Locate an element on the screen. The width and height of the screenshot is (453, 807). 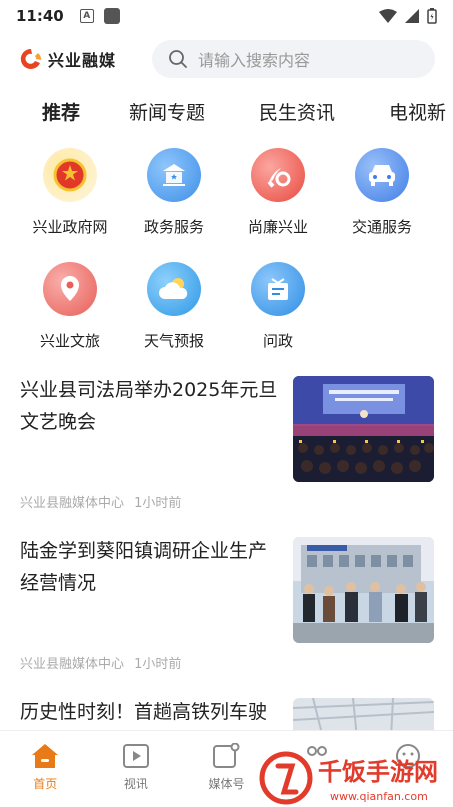
news-item: 历史性时刻！首趟高铁列车驶入兴业车站 is located at coordinates (226, 713).